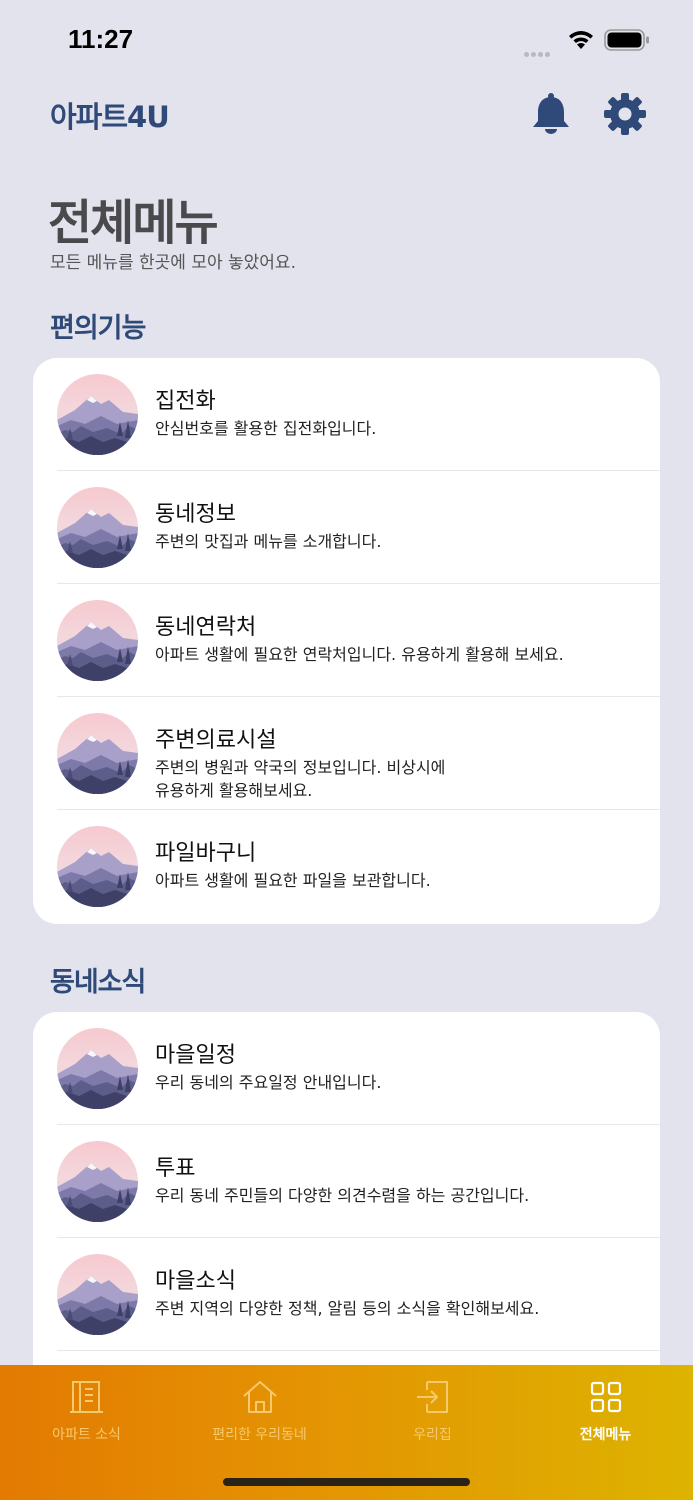 This screenshot has width=693, height=1500. I want to click on home-indicator, so click(346, 1482).